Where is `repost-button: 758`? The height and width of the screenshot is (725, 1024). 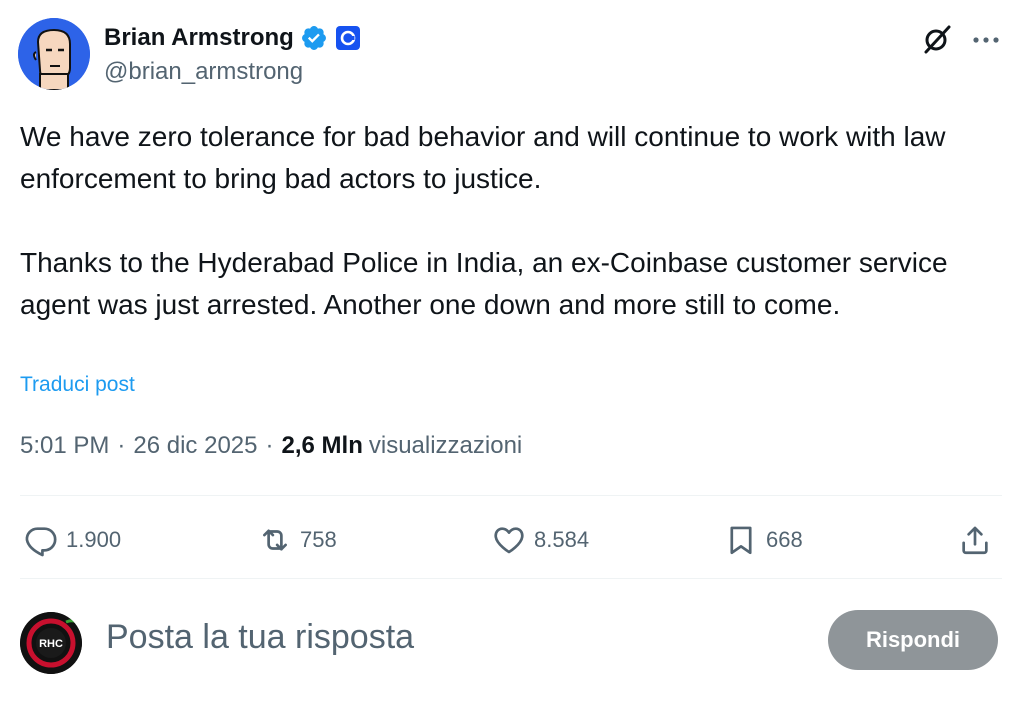 repost-button: 758 is located at coordinates (297, 540).